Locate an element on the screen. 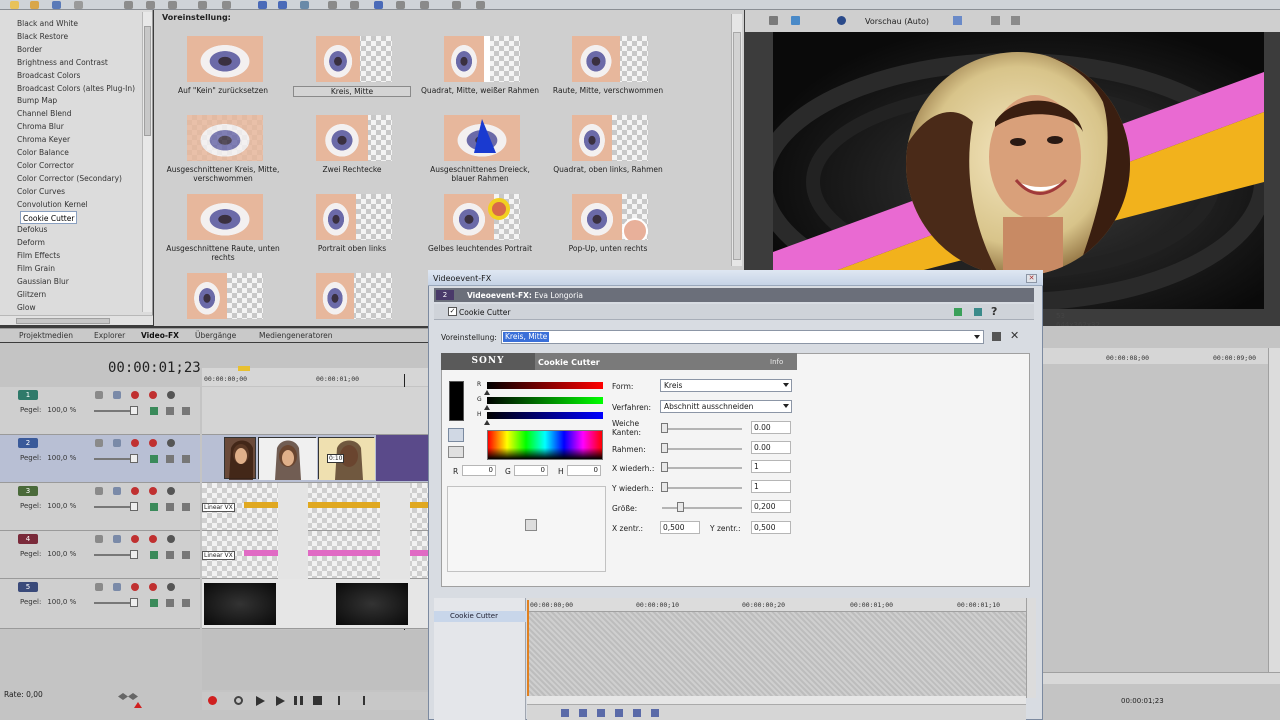 The image size is (1280, 720). preset-tile: Kreis, Mitte is located at coordinates (352, 71).